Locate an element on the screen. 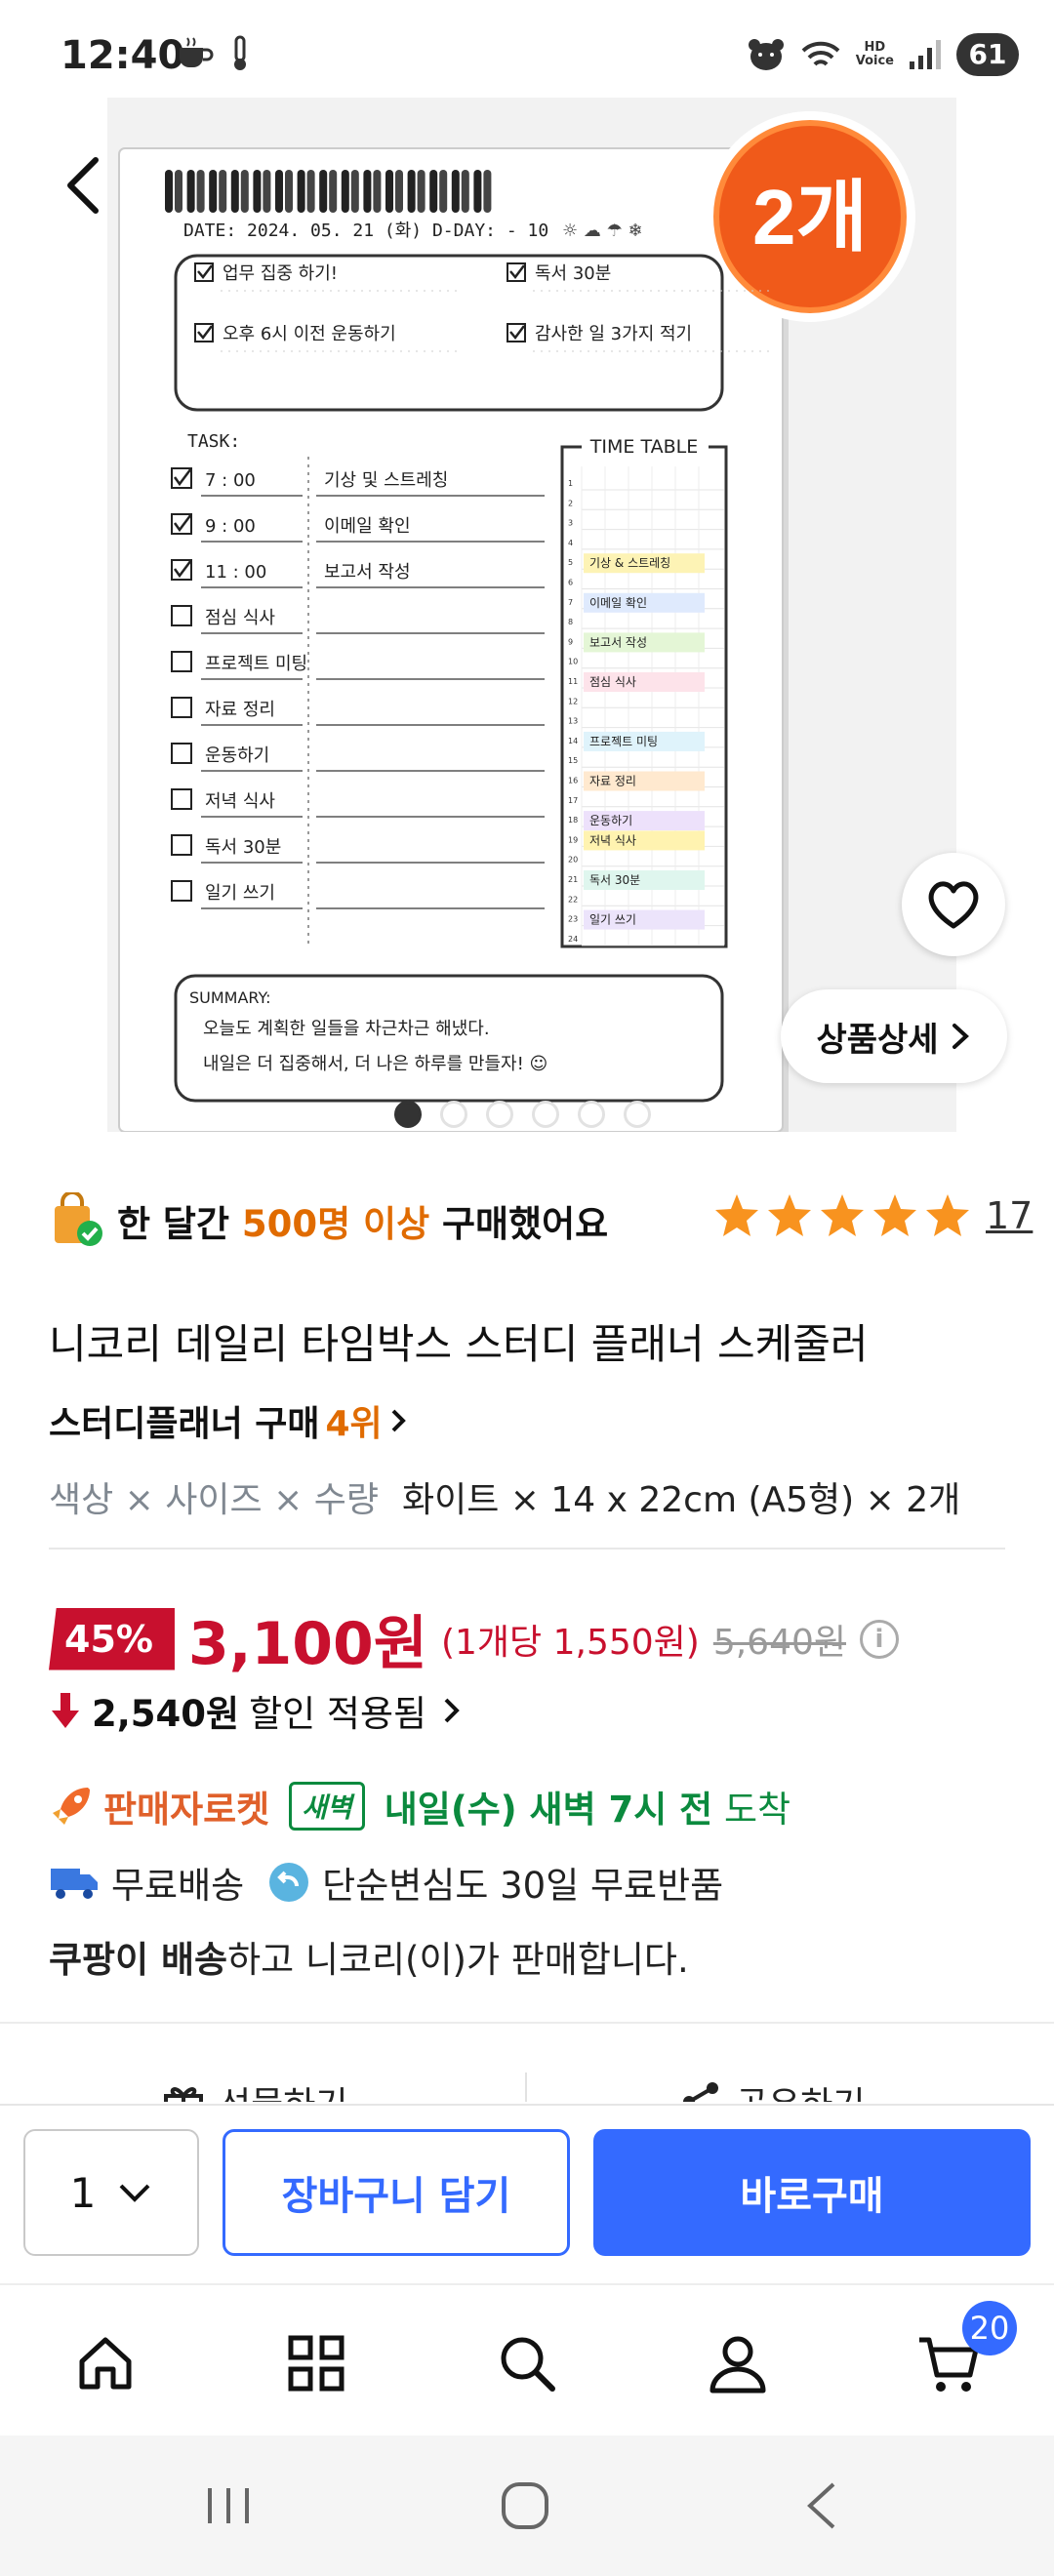 This screenshot has width=1054, height=2576. nav-home is located at coordinates (105, 2363).